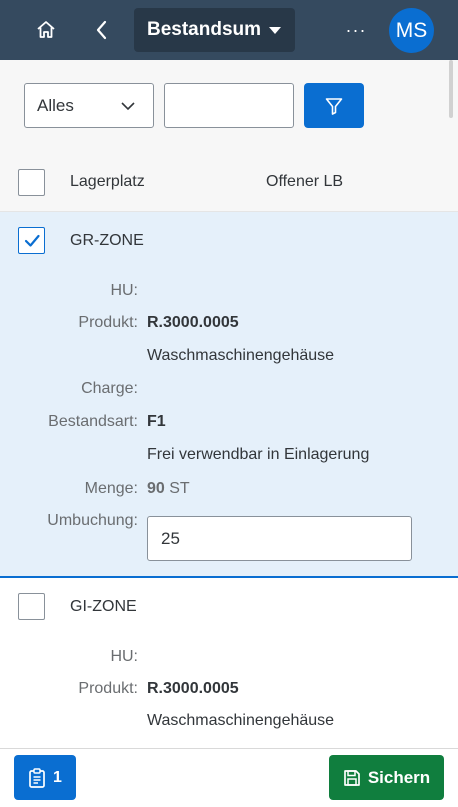 The image size is (458, 807). I want to click on filter-icon, so click(334, 106).